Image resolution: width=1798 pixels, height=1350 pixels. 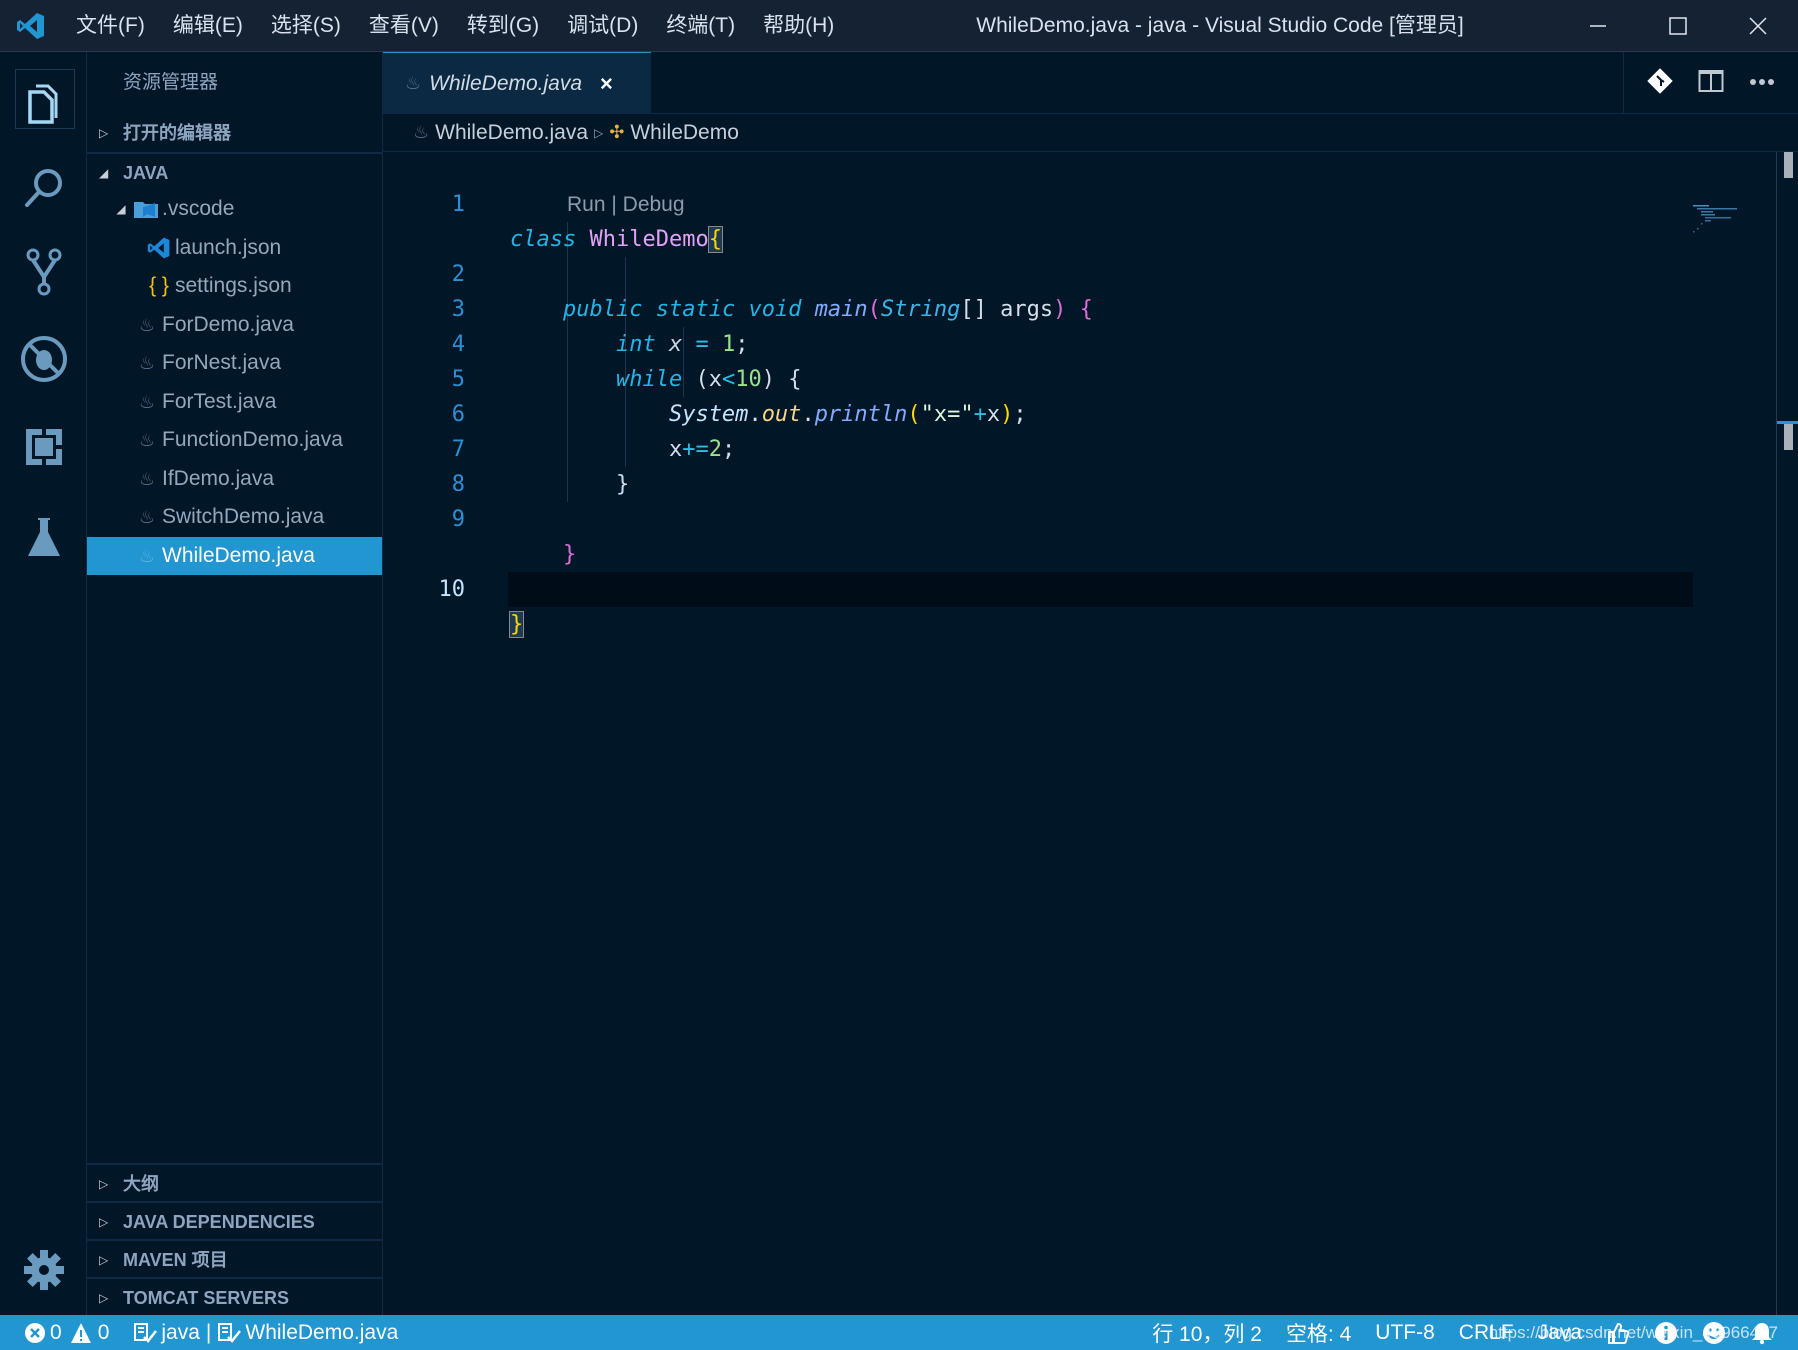 I want to click on section-maven: ▷ MAVEN 项目, so click(x=235, y=1258).